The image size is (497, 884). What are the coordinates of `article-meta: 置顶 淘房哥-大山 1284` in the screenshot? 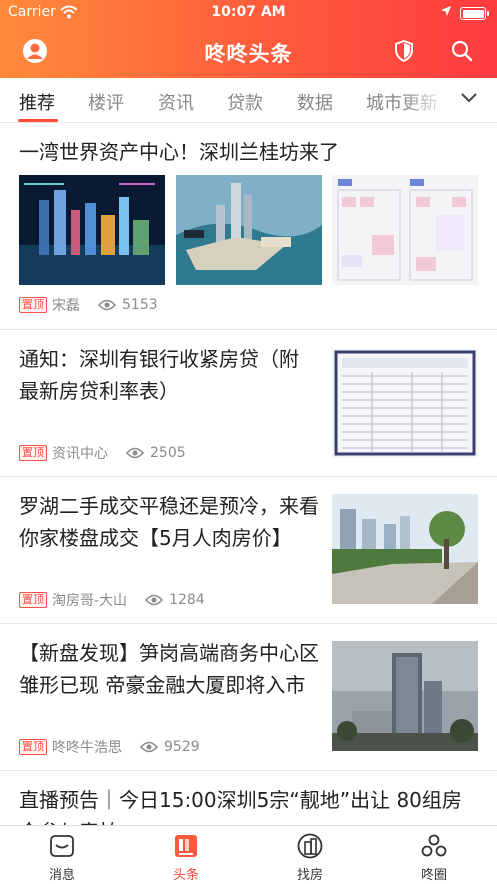 It's located at (112, 600).